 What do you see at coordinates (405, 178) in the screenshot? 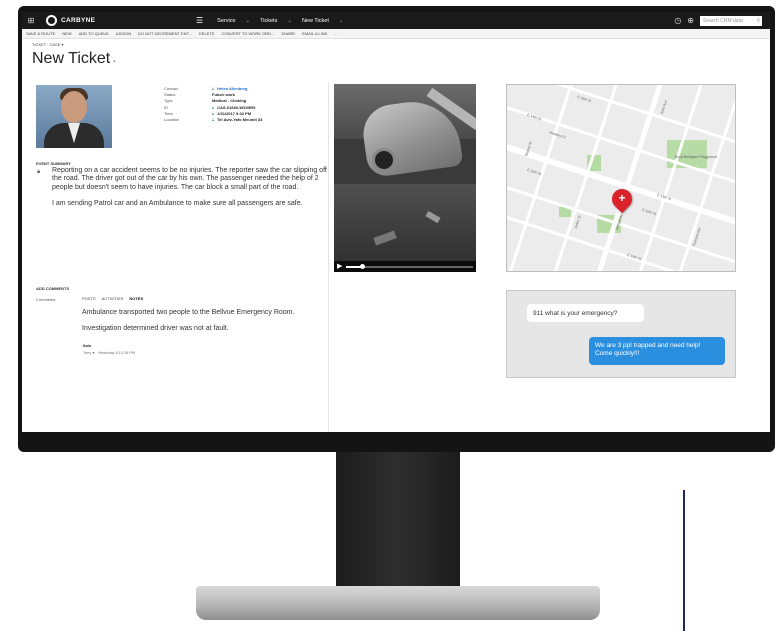
I see `incident-video: ▶` at bounding box center [405, 178].